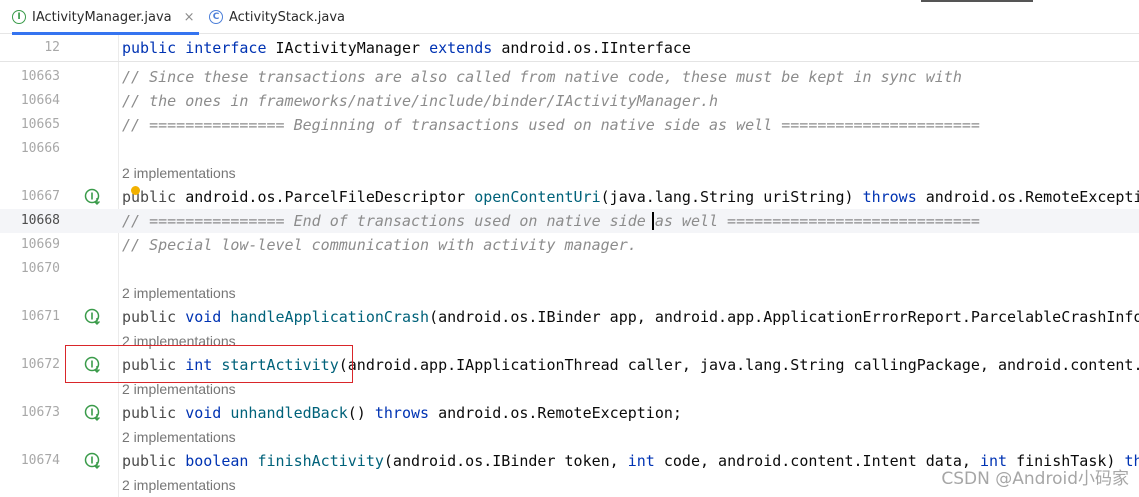 This screenshot has height=497, width=1139. What do you see at coordinates (40, 76) in the screenshot?
I see `line-number: 10663` at bounding box center [40, 76].